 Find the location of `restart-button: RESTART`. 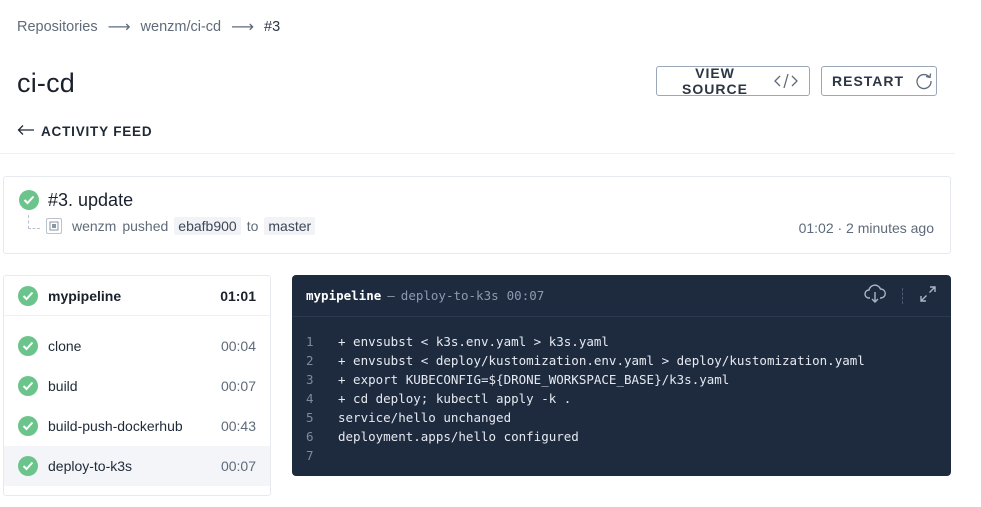

restart-button: RESTART is located at coordinates (879, 81).